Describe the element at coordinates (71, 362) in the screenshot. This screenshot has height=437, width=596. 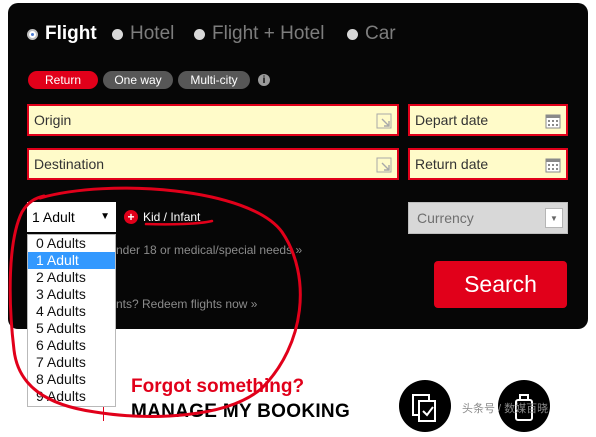
I see `adults-option: 7 Adults` at that location.